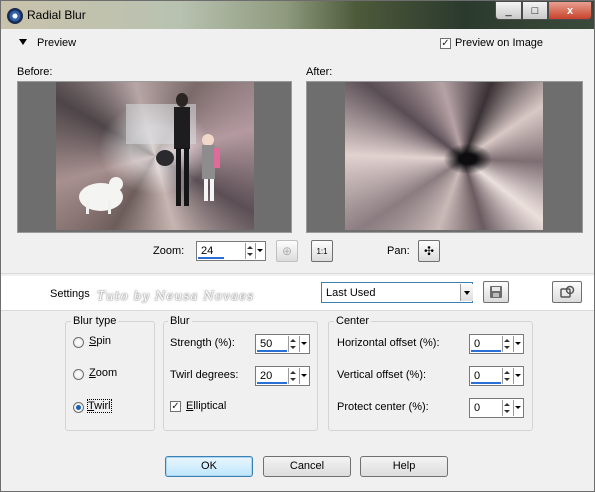 The image size is (595, 492). Describe the element at coordinates (293, 344) in the screenshot. I see `strength-spinner` at that location.